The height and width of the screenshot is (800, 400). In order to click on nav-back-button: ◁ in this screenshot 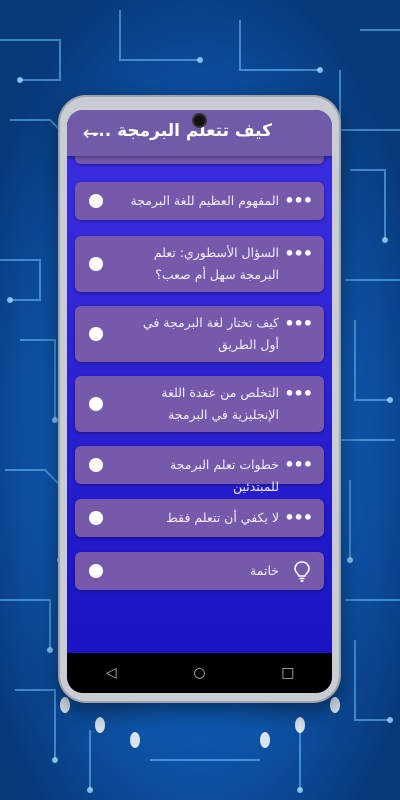, I will do `click(111, 673)`.